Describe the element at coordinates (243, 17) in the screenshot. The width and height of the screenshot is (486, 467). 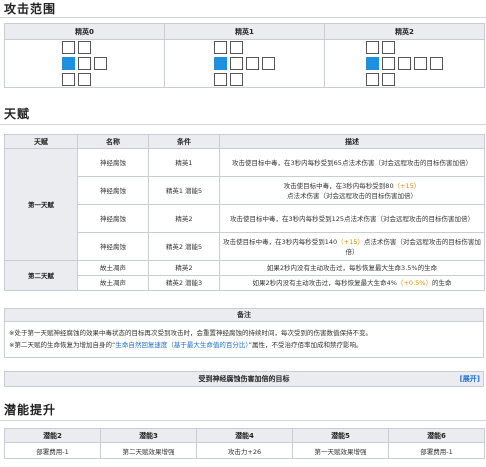
I see `range-section-divider` at that location.